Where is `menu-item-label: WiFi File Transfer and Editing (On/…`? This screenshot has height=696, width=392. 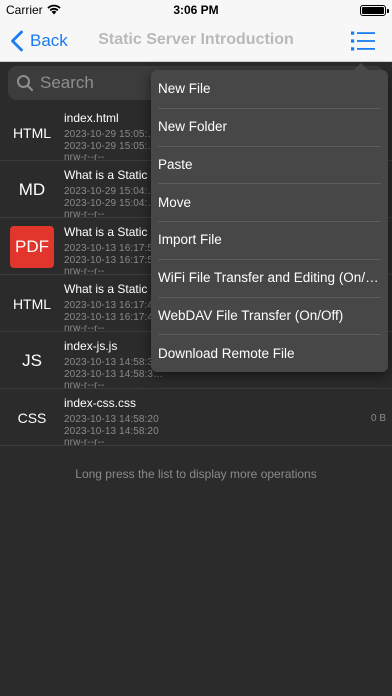 menu-item-label: WiFi File Transfer and Editing (On/… is located at coordinates (268, 278).